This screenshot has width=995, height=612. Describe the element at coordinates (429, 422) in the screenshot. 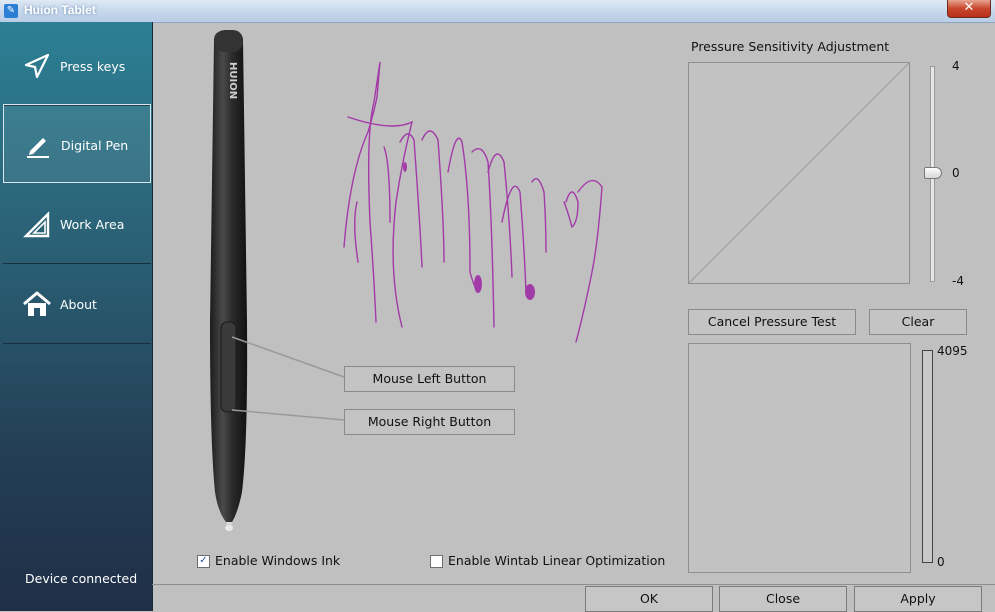

I see `mouse-right-button-select: Mouse Right Button` at that location.